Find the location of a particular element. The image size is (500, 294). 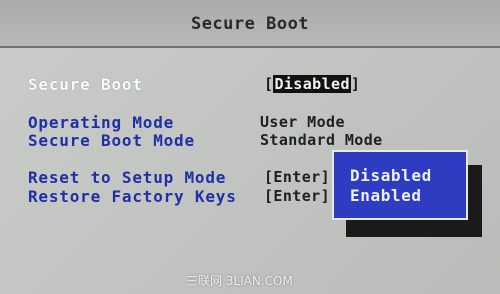

restore-factory-keys-value: [Enter] is located at coordinates (297, 196).